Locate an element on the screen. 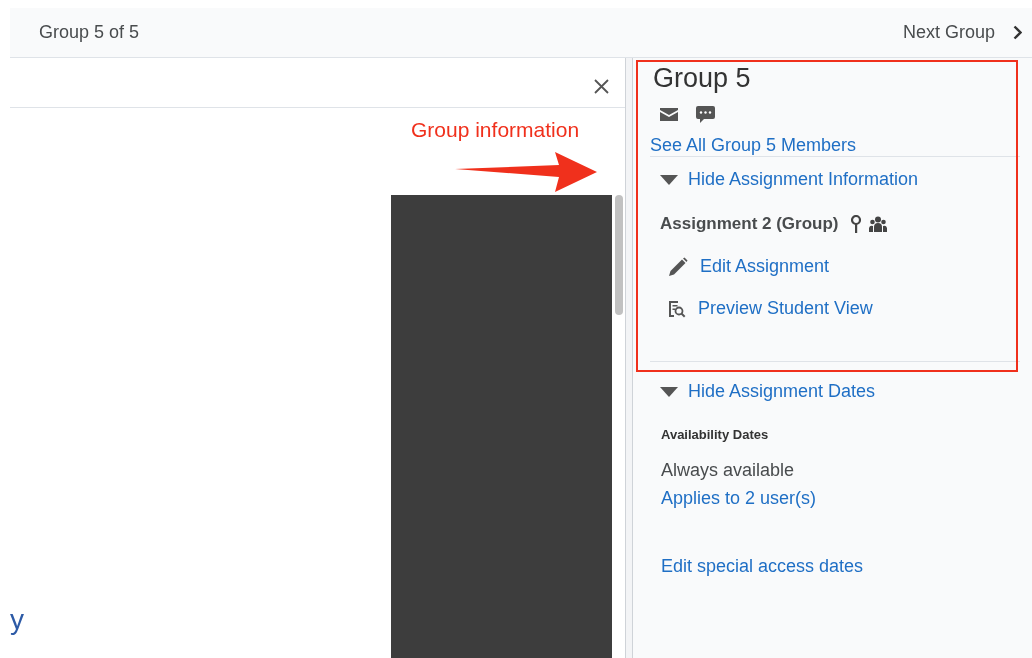 The height and width of the screenshot is (658, 1032). special-access-link: Edit special access dates is located at coordinates (762, 566).